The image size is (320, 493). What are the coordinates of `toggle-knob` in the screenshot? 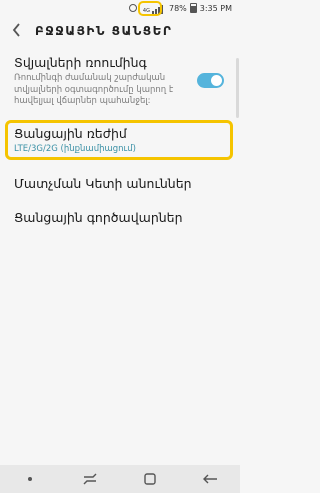 It's located at (216, 80).